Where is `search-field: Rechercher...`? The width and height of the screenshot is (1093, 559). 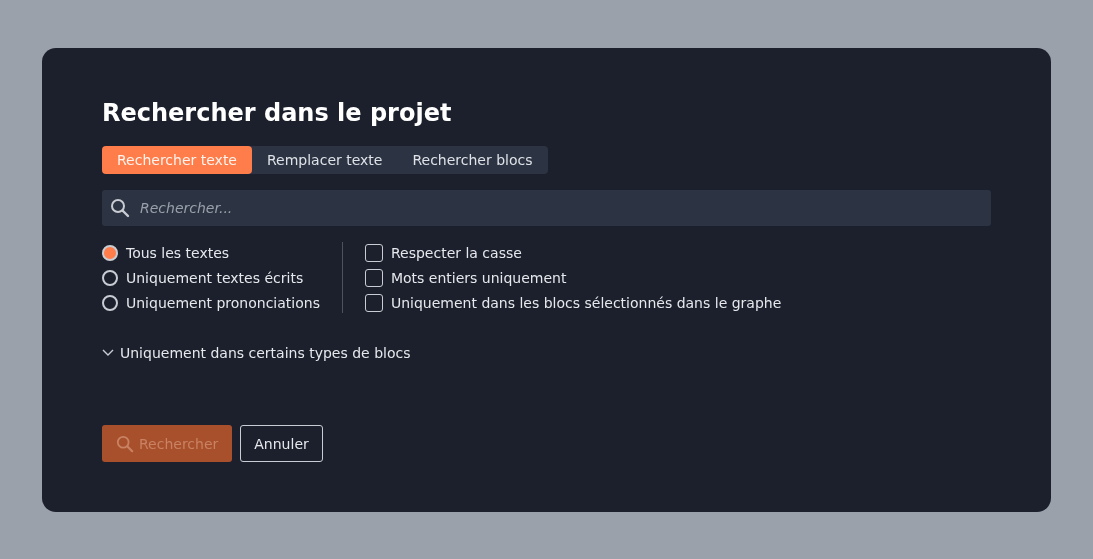 search-field: Rechercher... is located at coordinates (546, 208).